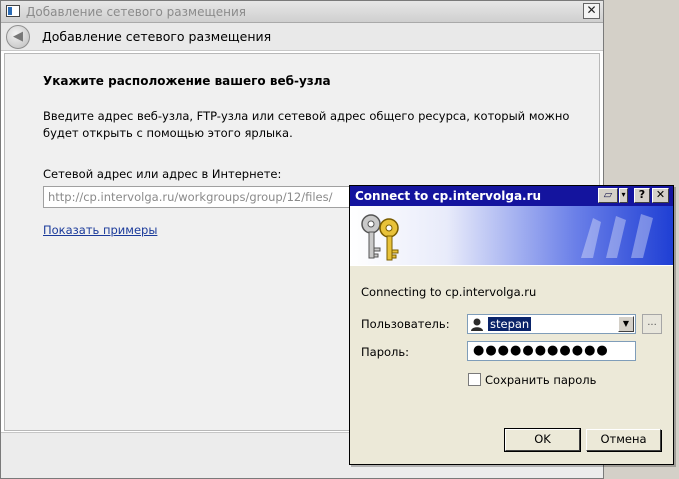  I want to click on dialog-banner, so click(511, 236).